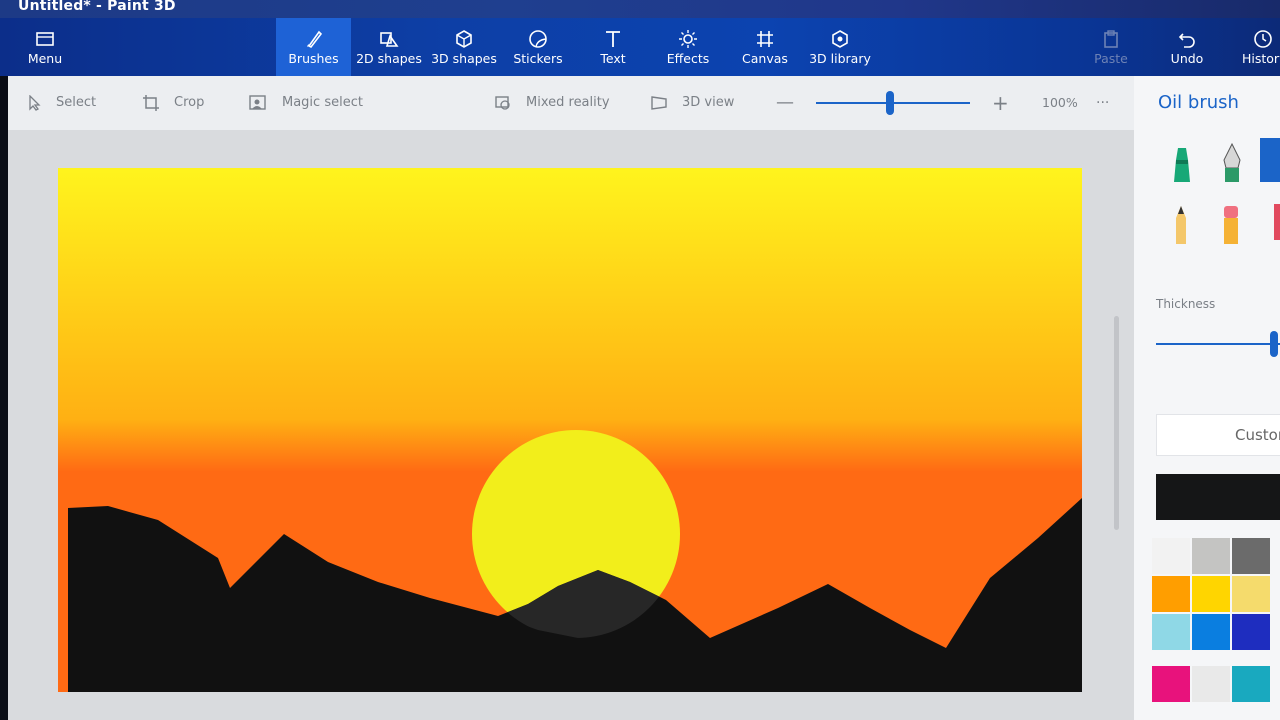 This screenshot has width=1280, height=720. I want to click on thickness-label: Thickness, so click(1186, 304).